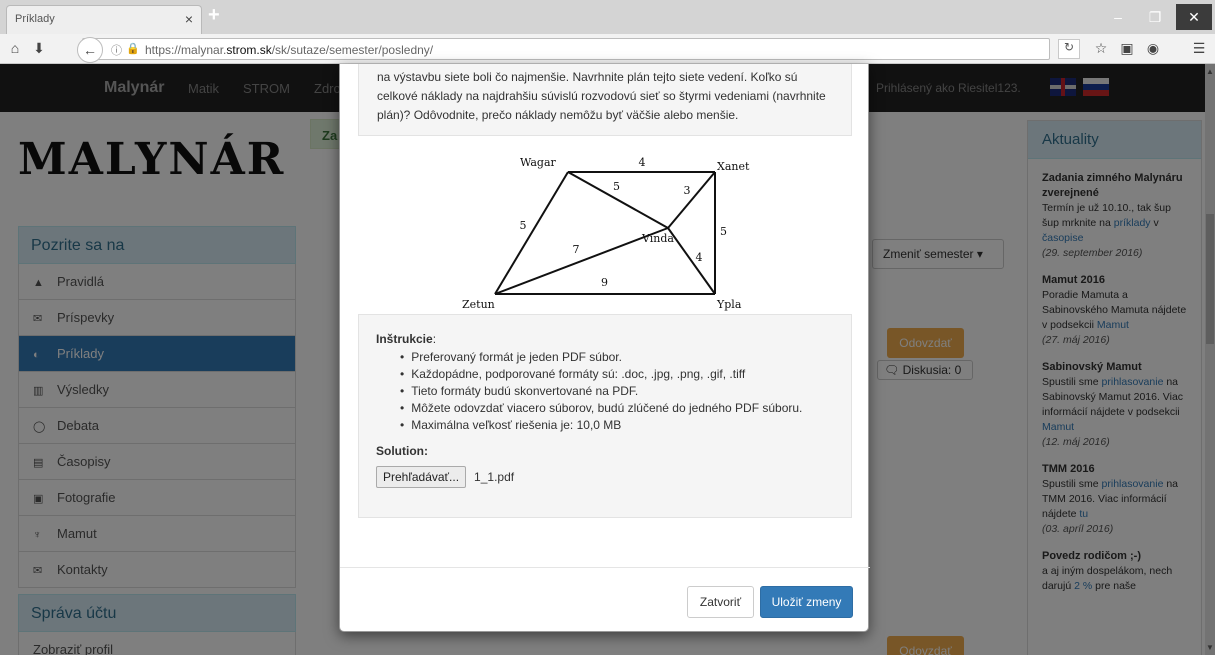 This screenshot has height=655, width=1215. What do you see at coordinates (604, 282) in the screenshot?
I see `edge-weight: 9` at bounding box center [604, 282].